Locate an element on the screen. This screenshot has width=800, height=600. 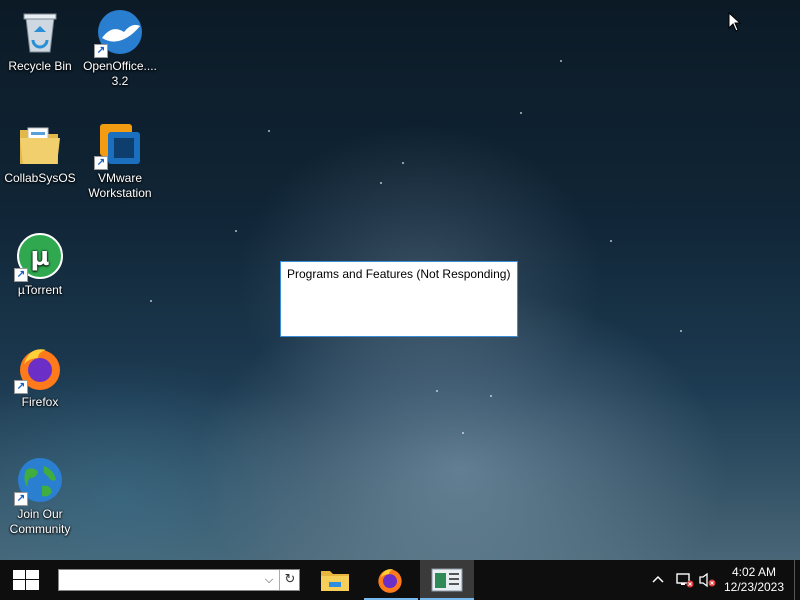
desktop-icon-vmware: ↗ VMware Workstation is located at coordinates (120, 160).